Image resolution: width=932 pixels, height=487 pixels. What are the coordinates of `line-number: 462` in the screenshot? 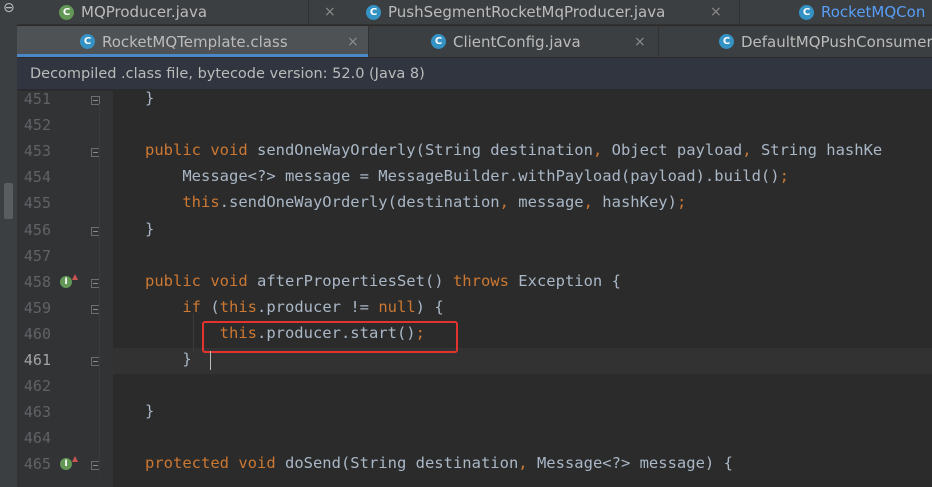 It's located at (37, 386).